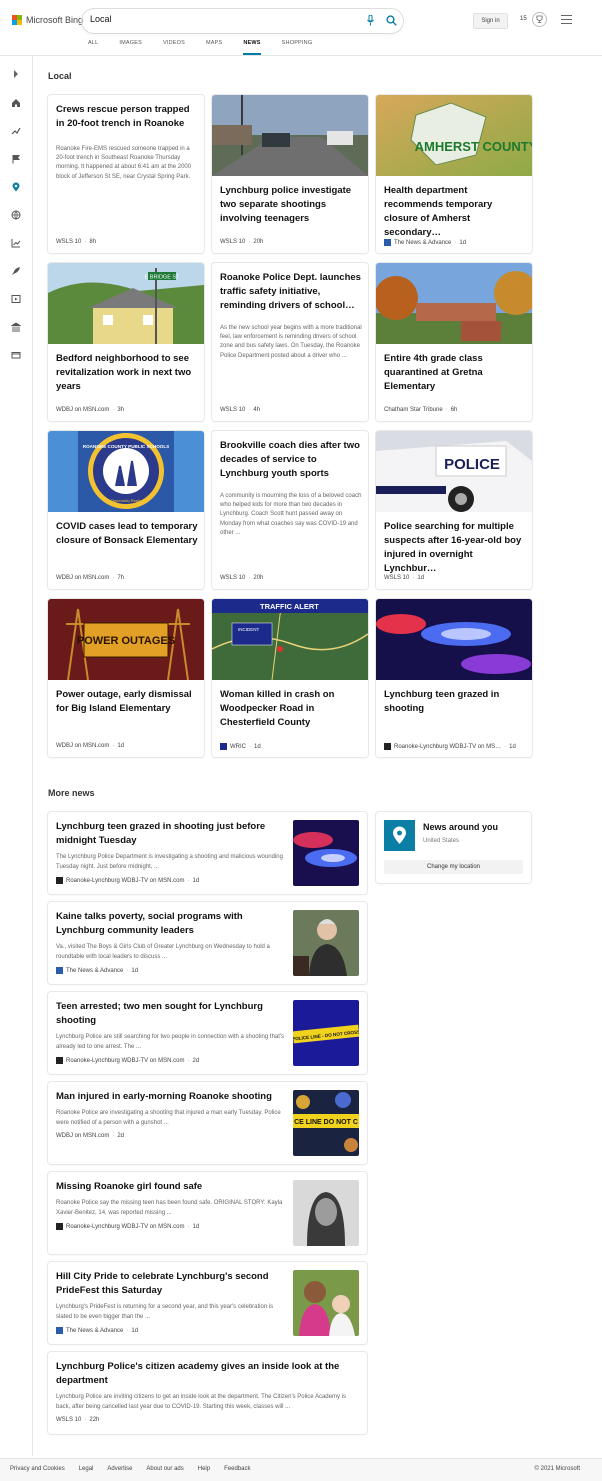 The image size is (602, 1481). Describe the element at coordinates (252, 47) in the screenshot. I see `tab-news: NEWS` at that location.